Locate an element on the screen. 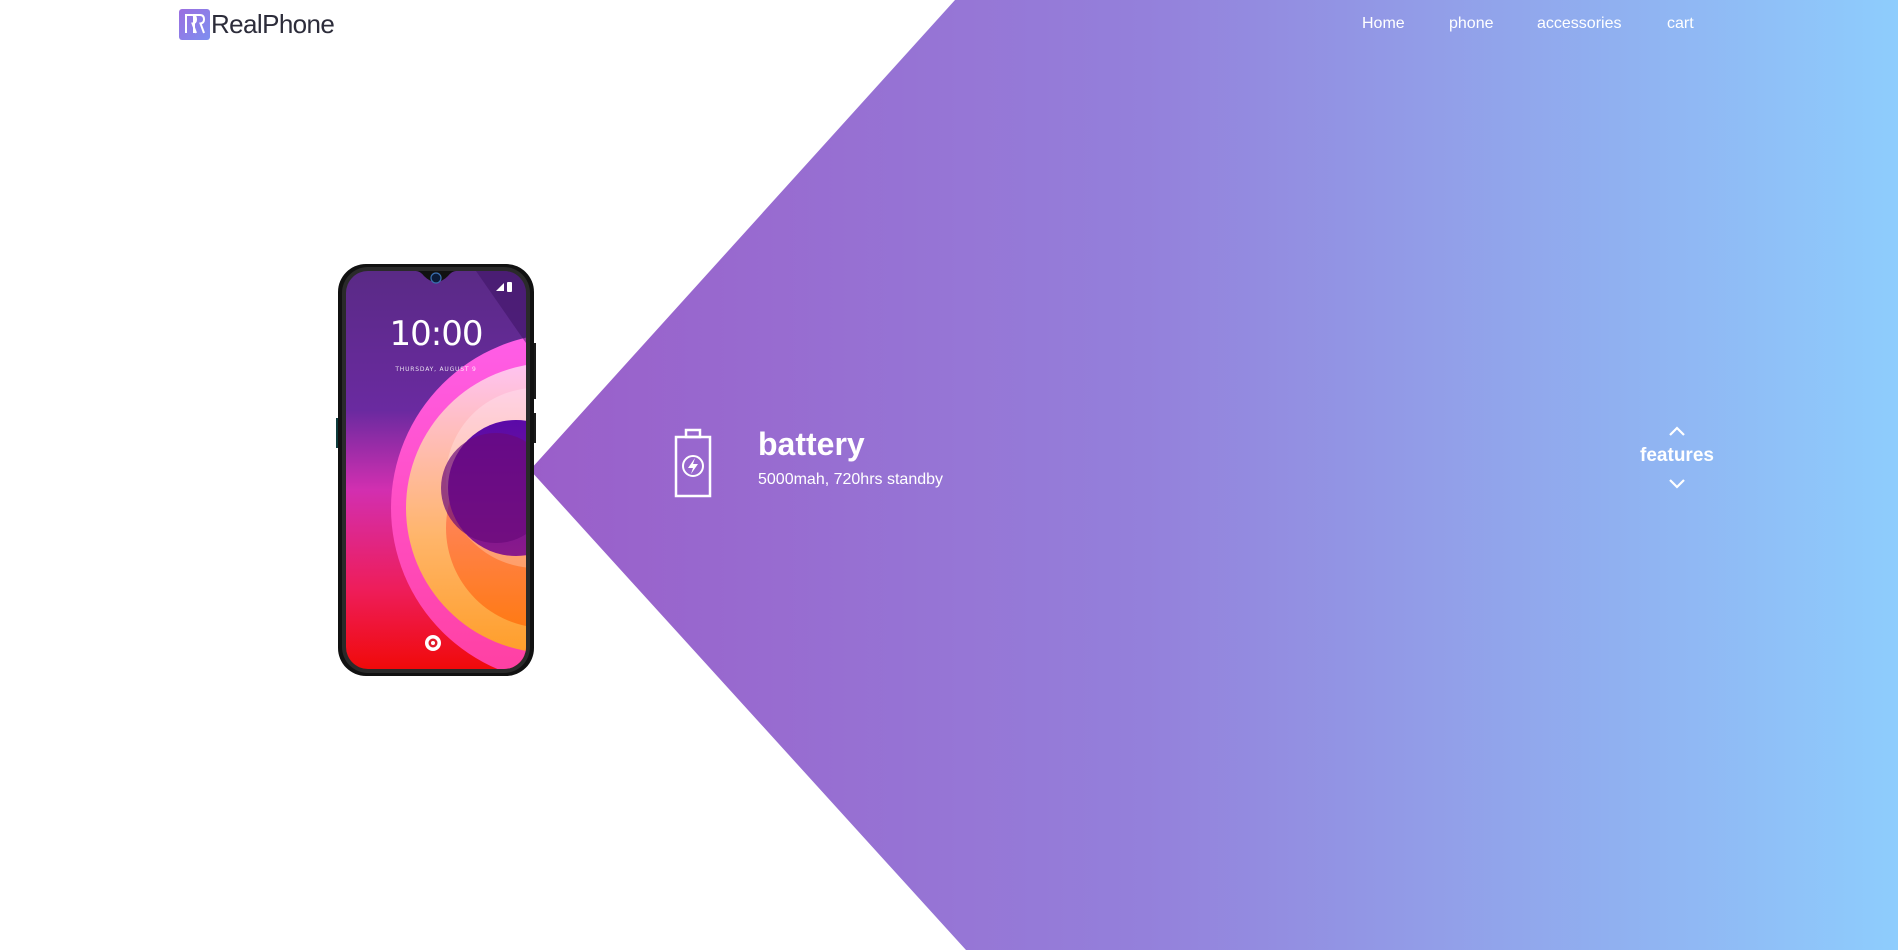 The width and height of the screenshot is (1898, 950). section-switcher: features is located at coordinates (1677, 470).